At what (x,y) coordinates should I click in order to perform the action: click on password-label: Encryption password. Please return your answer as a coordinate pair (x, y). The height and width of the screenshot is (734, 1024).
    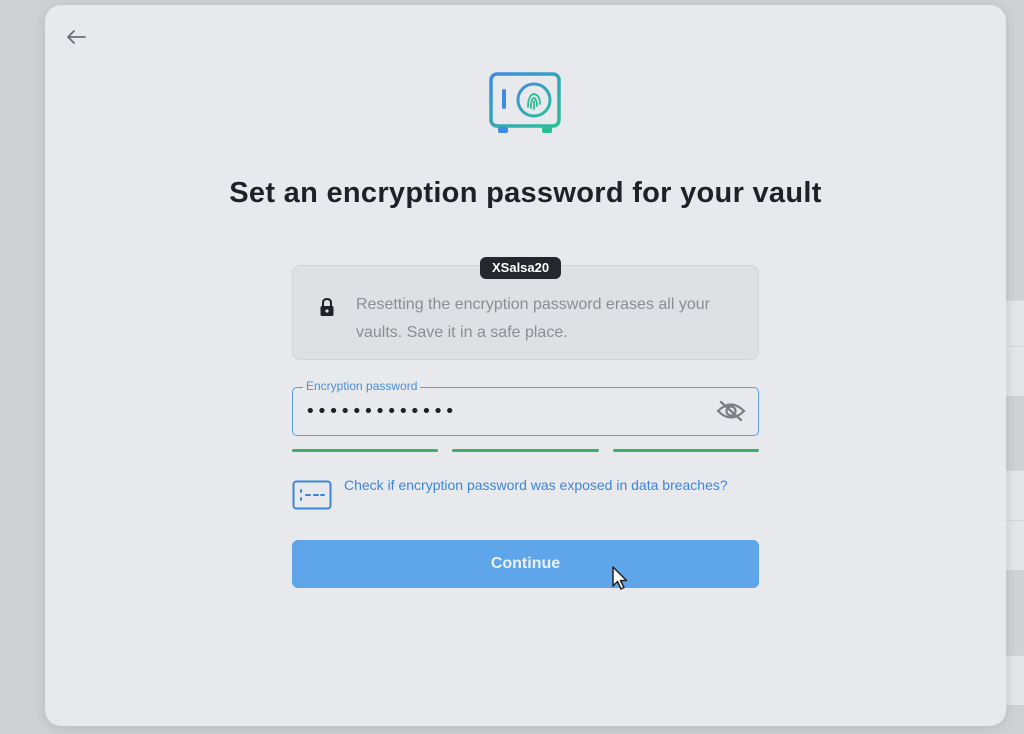
    Looking at the image, I should click on (362, 386).